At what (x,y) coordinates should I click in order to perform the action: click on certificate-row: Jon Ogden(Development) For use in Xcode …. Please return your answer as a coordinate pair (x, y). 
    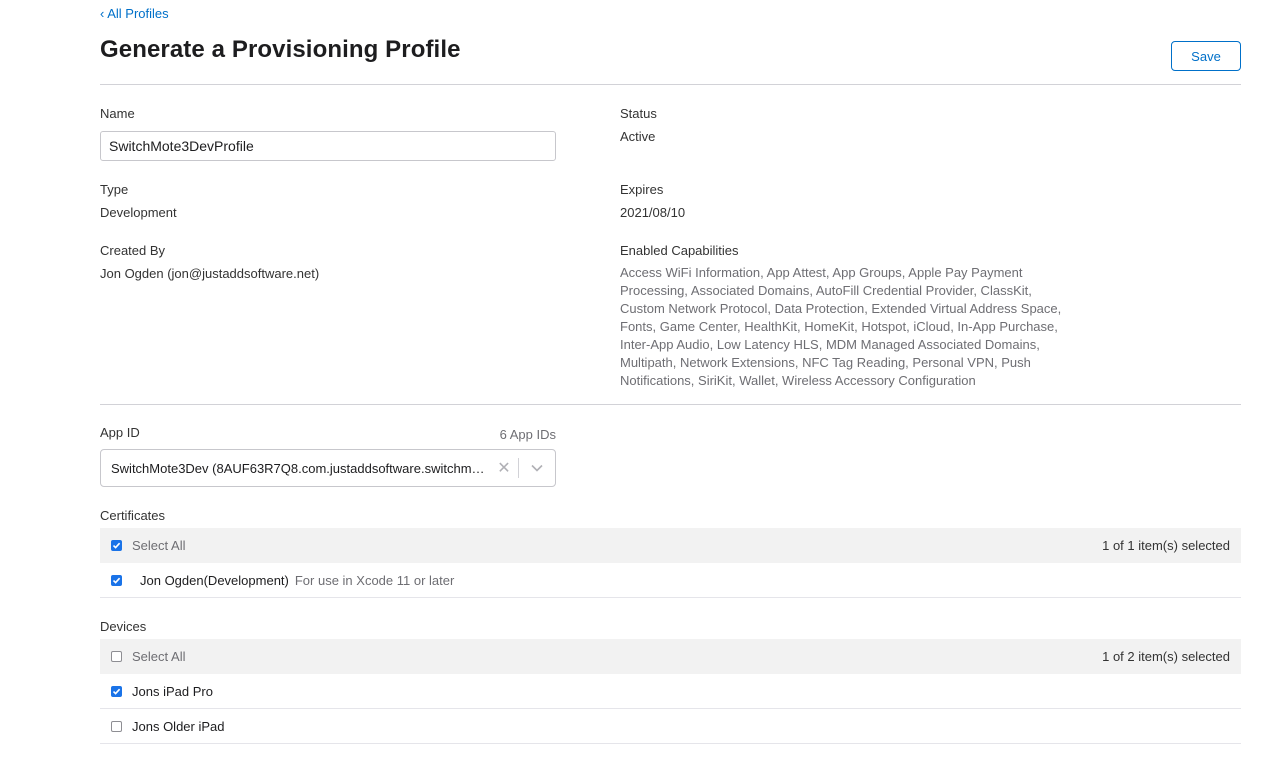
    Looking at the image, I should click on (670, 580).